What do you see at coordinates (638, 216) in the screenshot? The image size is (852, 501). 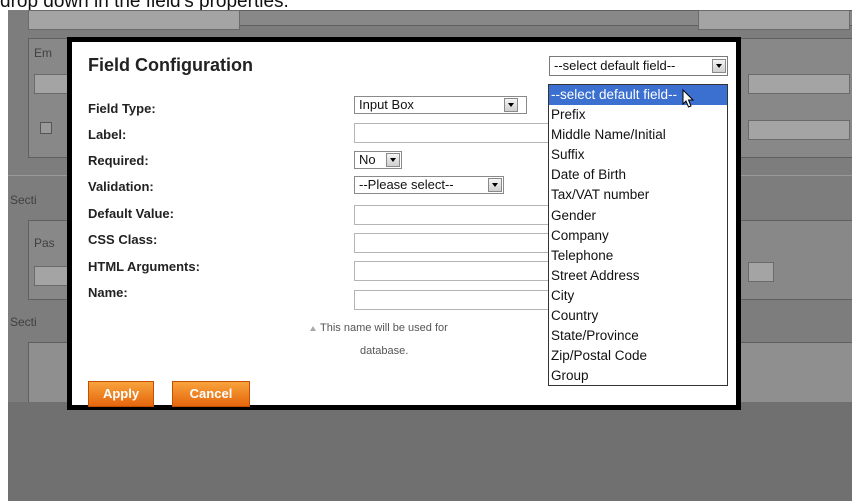 I see `dropdown-option: Gender` at bounding box center [638, 216].